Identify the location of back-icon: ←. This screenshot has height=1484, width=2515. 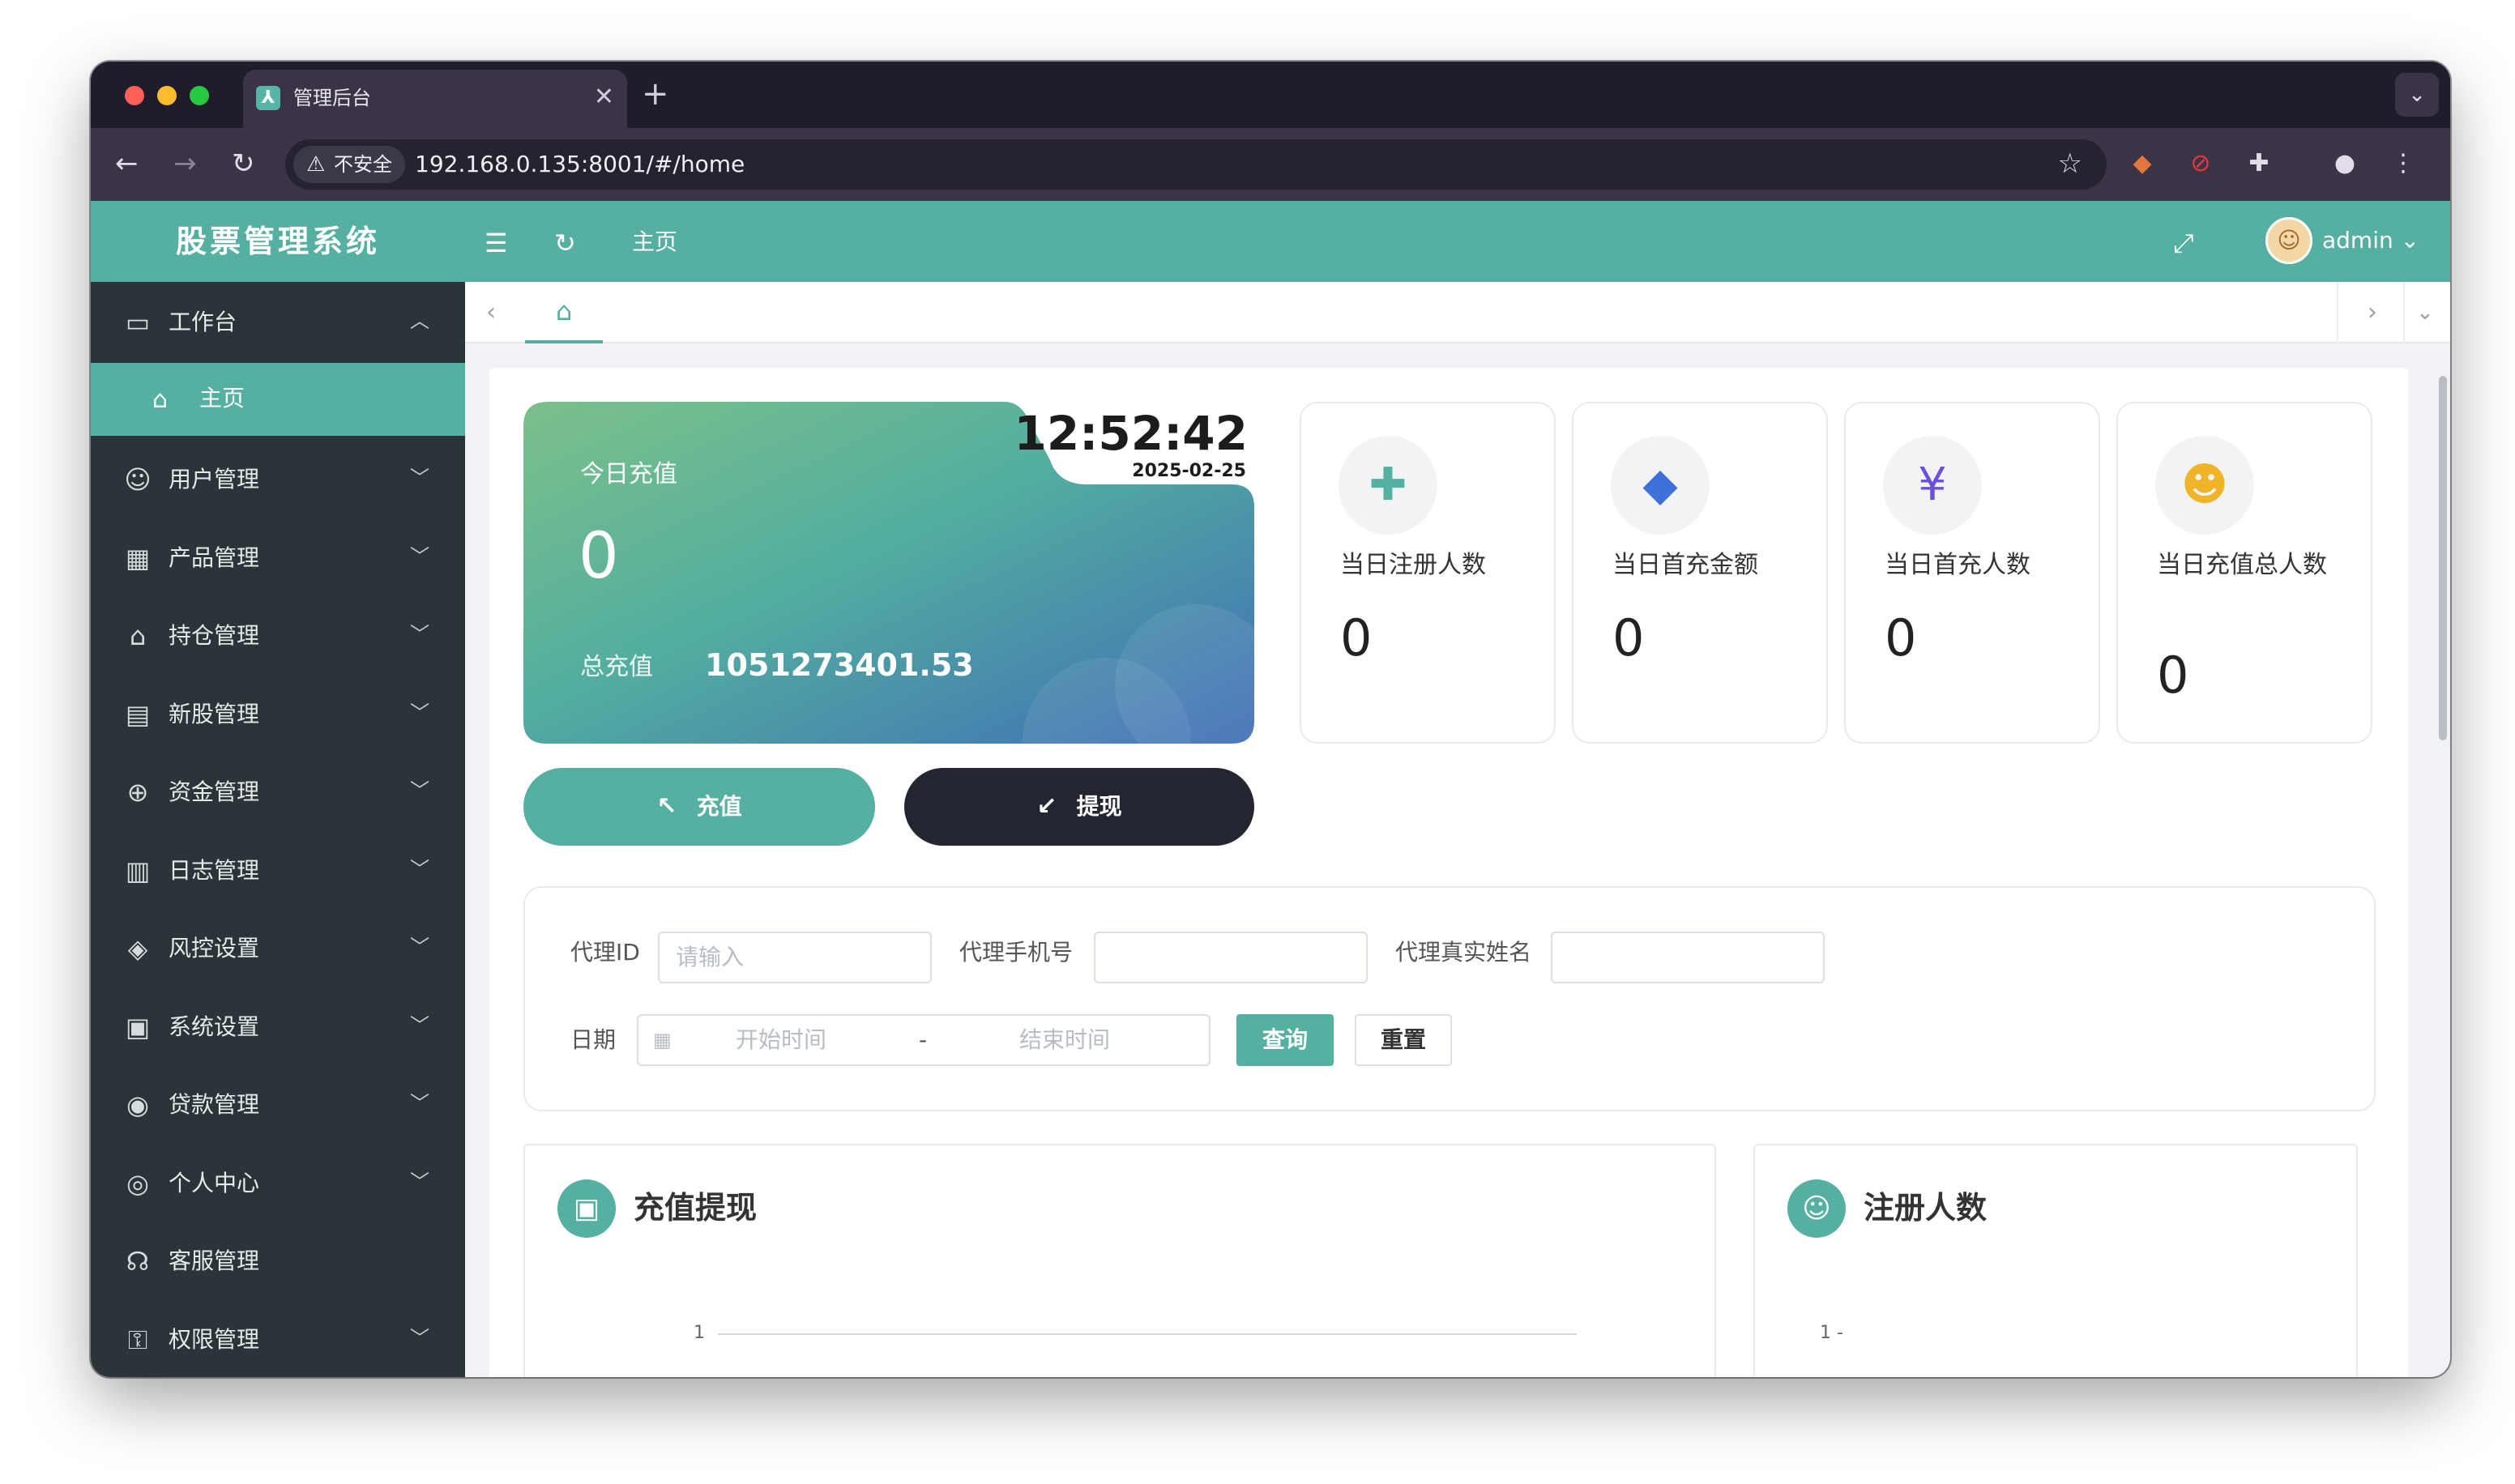
(127, 163).